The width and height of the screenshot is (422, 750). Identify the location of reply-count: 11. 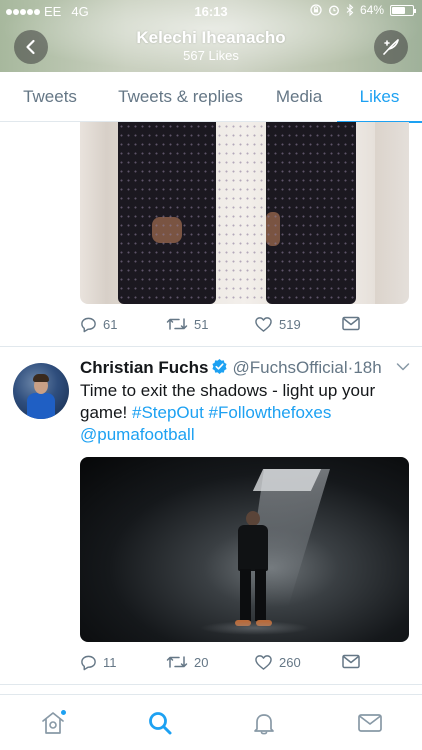
(110, 662).